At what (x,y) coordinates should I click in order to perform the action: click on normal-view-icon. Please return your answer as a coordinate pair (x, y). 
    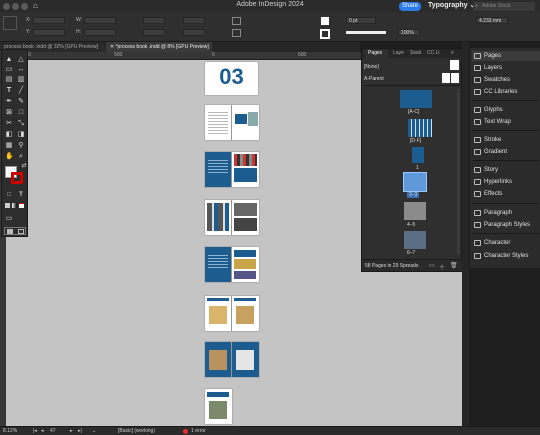
    Looking at the image, I should click on (10, 231).